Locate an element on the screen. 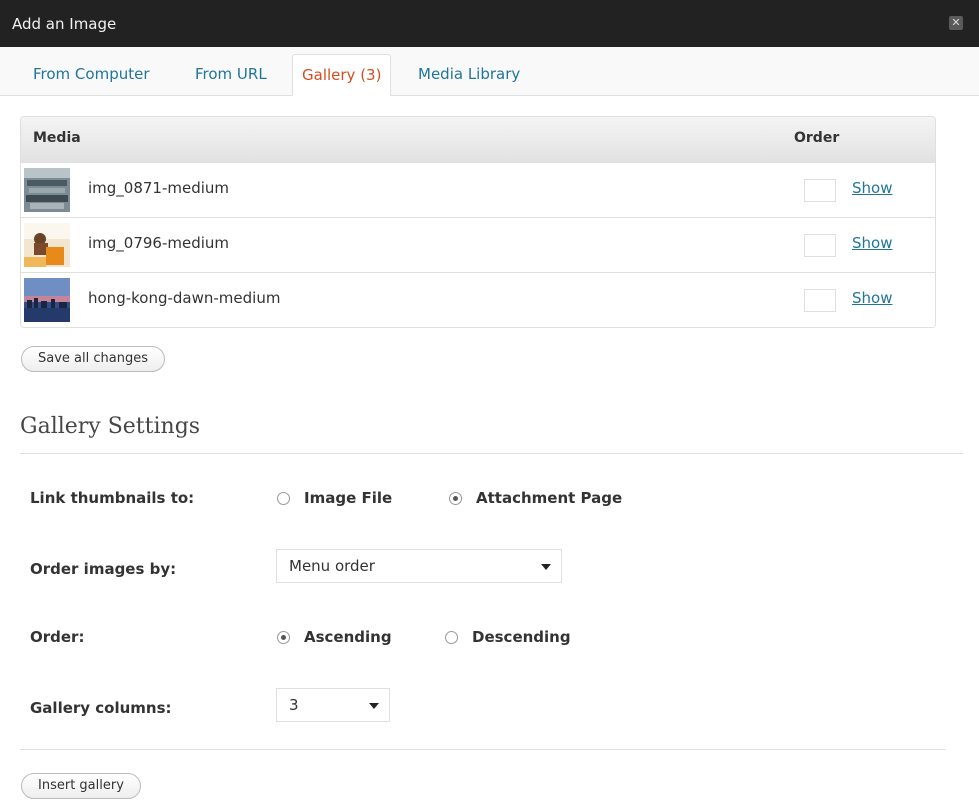 The height and width of the screenshot is (805, 979). link-thumbnails-label: Link thumbnails to: is located at coordinates (112, 498).